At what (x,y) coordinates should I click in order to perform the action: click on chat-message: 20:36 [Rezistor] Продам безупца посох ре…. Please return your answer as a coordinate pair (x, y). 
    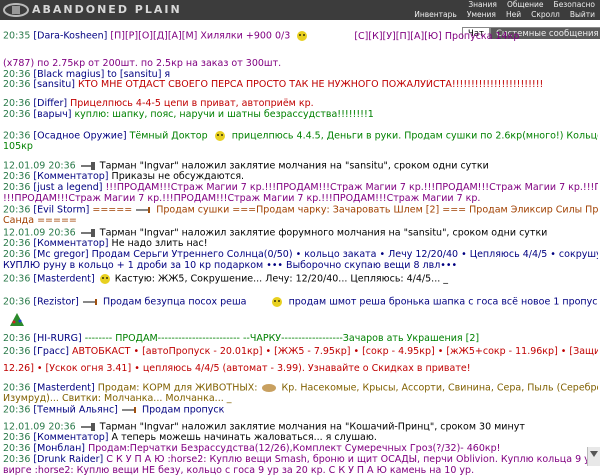
    Looking at the image, I should click on (300, 302).